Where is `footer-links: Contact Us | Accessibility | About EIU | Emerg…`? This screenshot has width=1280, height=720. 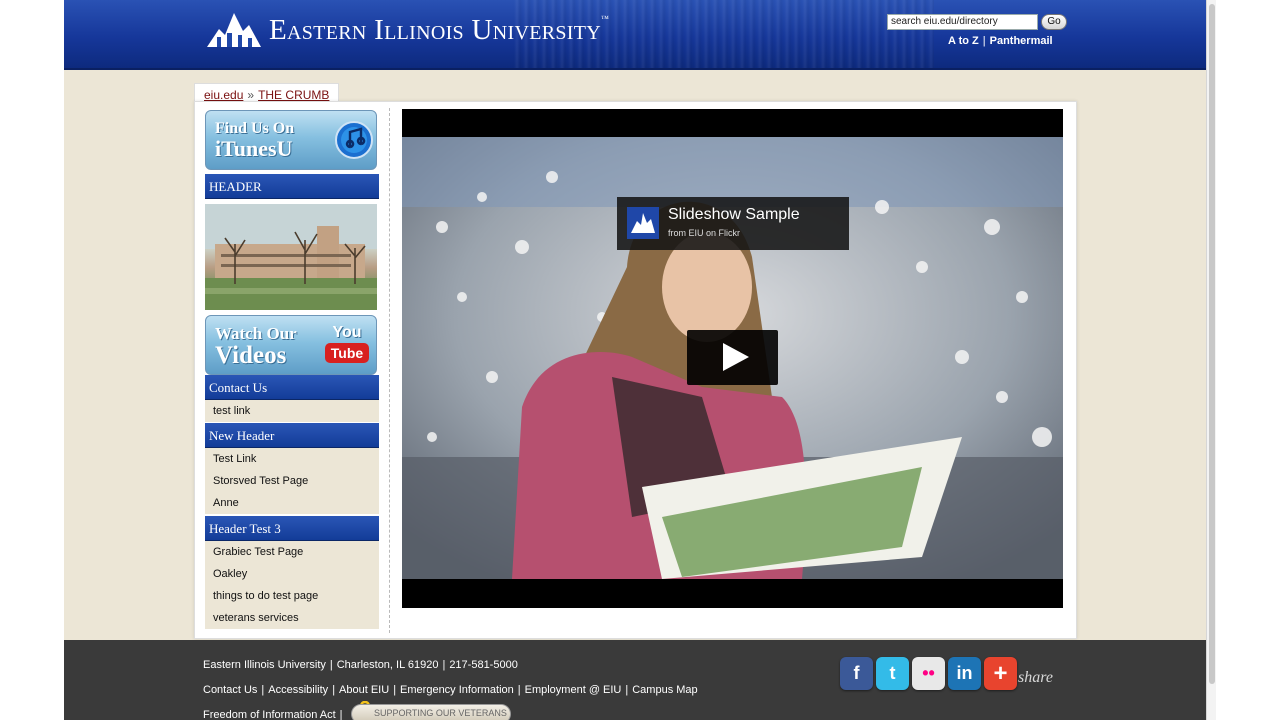
footer-links: Contact Us | Accessibility | About EIU | Emerg… is located at coordinates (450, 690).